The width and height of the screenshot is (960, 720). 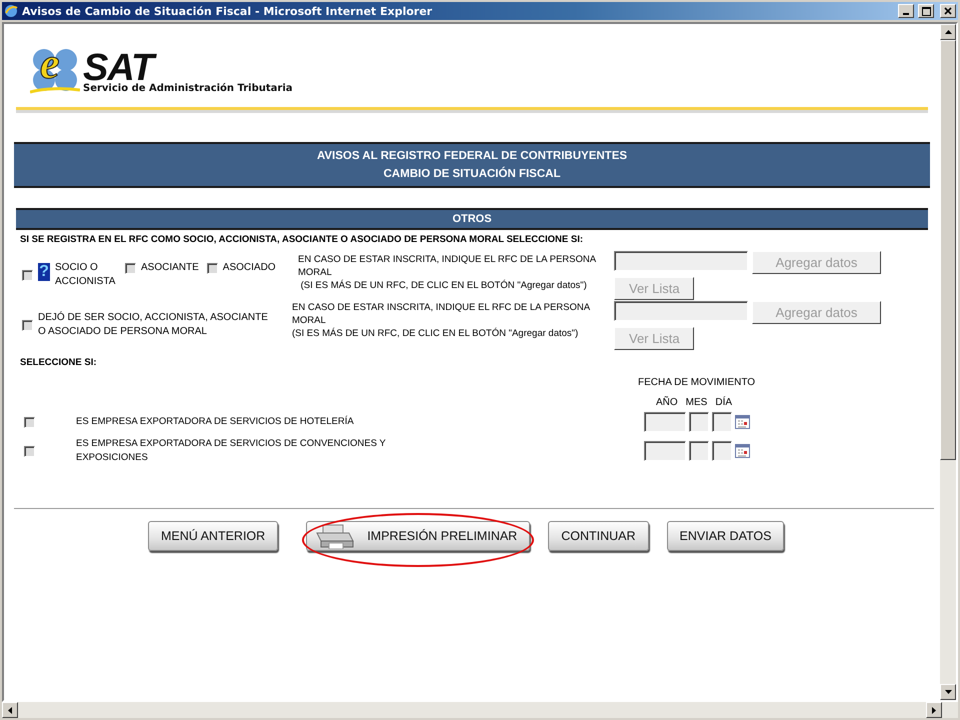 I want to click on scroll-up-button, so click(x=948, y=32).